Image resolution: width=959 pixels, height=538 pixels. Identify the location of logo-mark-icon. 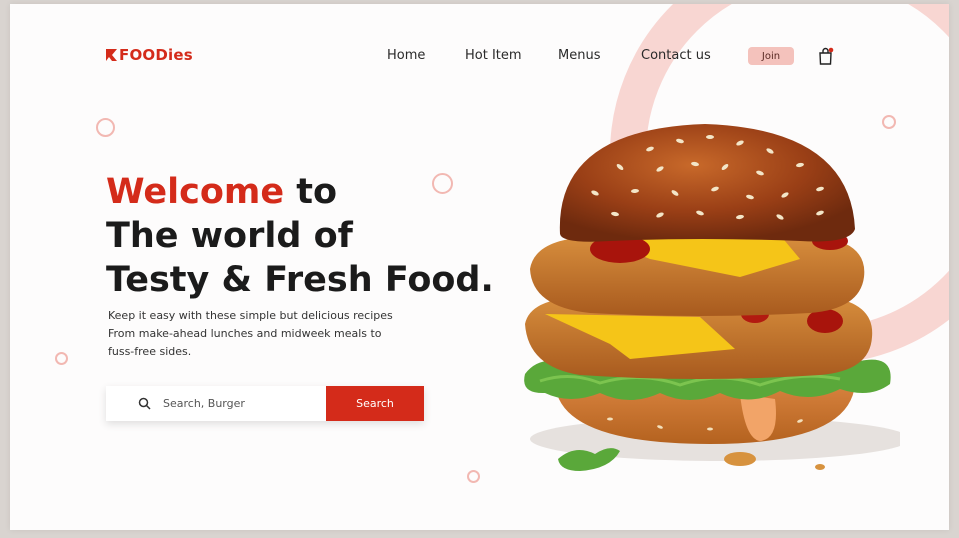
(111, 55).